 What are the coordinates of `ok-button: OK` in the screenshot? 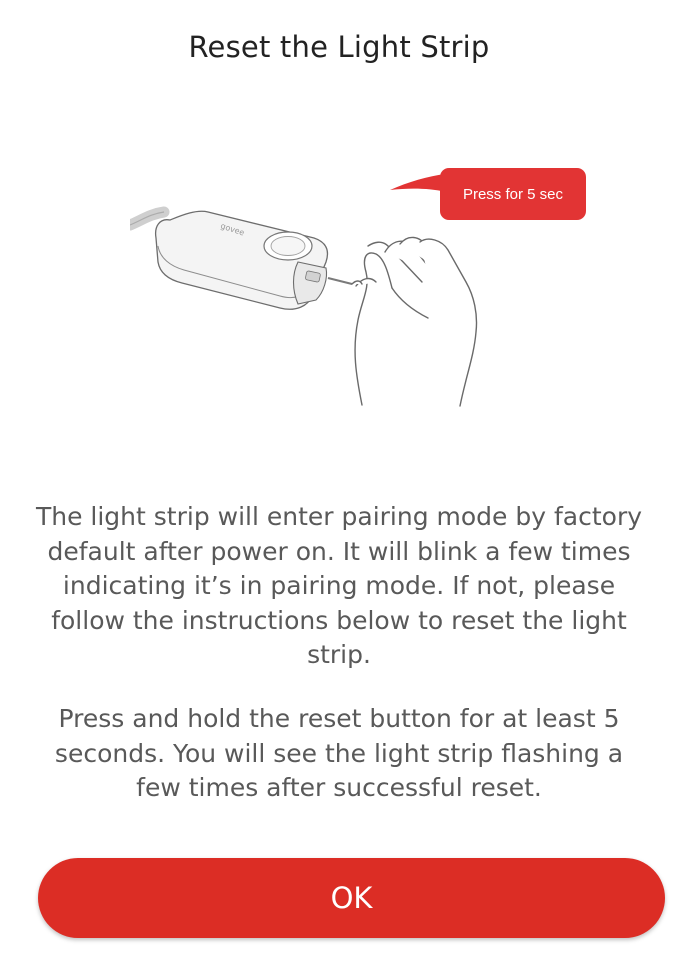 It's located at (351, 898).